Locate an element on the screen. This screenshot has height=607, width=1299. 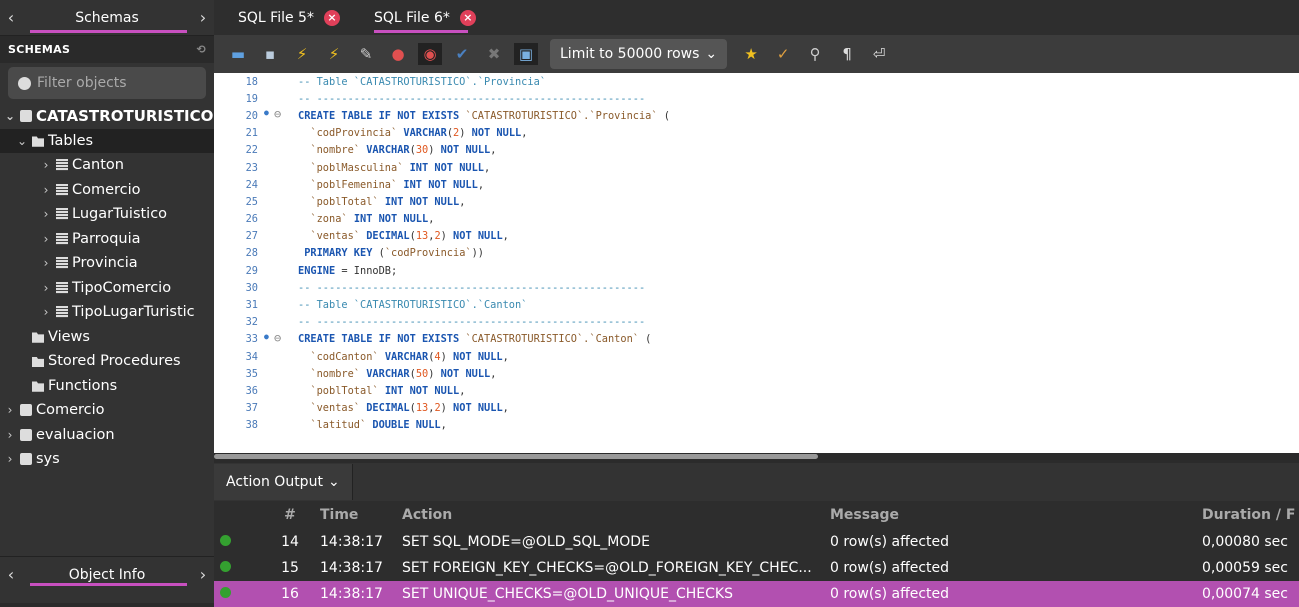
save-icon: ▪ is located at coordinates (270, 54).